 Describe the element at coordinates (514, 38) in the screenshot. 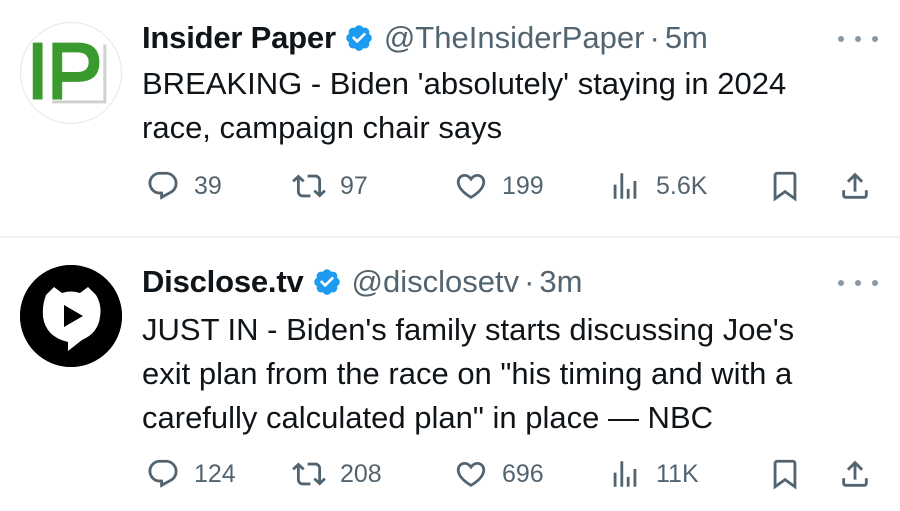

I see `handle: @TheInsiderPaper` at that location.